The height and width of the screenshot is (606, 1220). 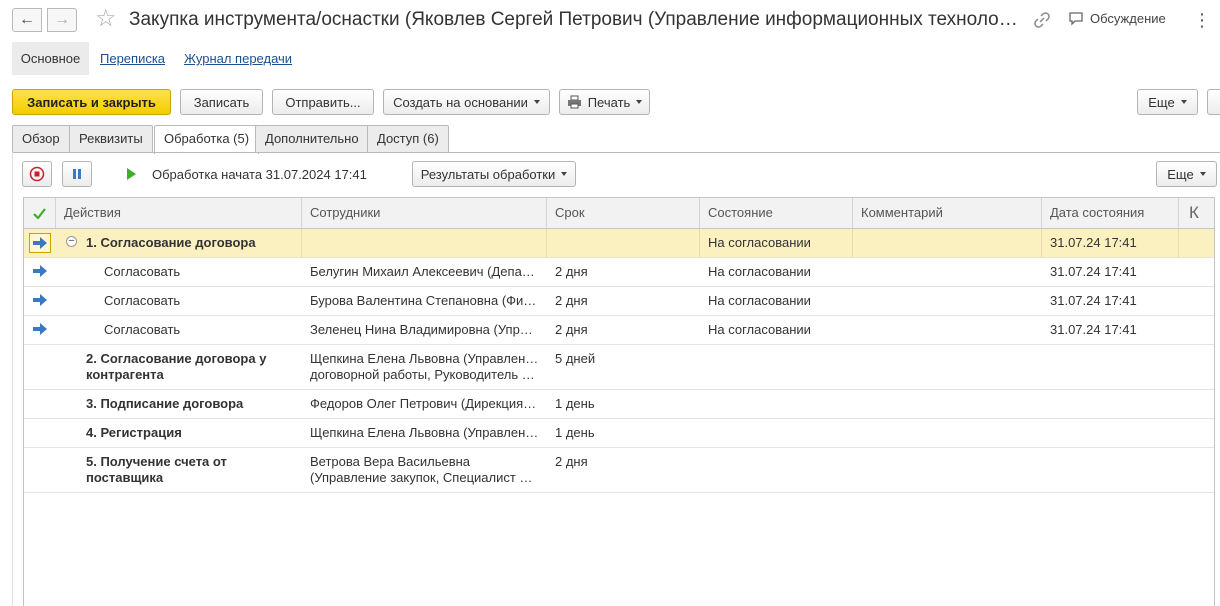 What do you see at coordinates (91, 102) in the screenshot?
I see `save-and-close-button: Записать и закрыть` at bounding box center [91, 102].